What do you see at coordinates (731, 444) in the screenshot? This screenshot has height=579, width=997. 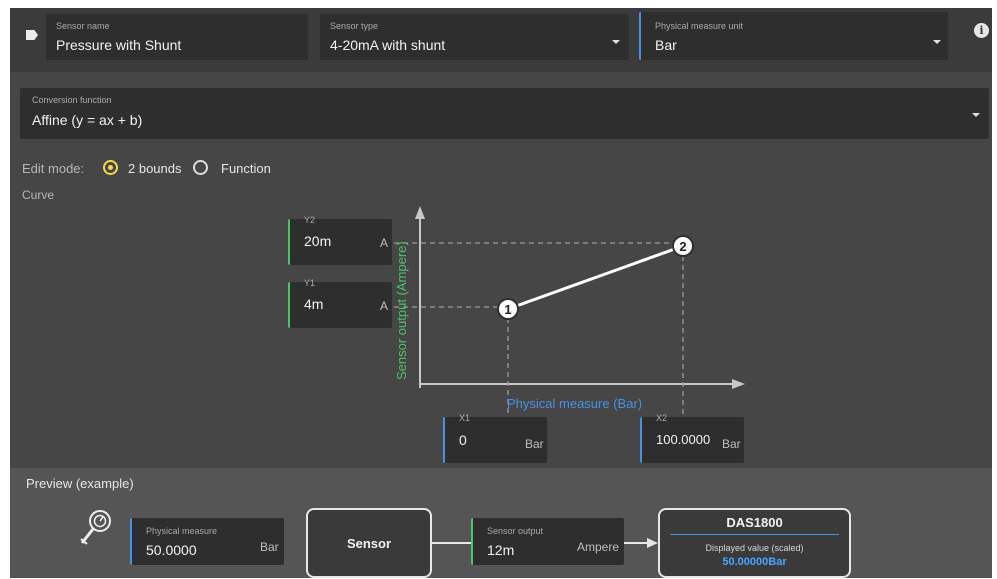 I see `x2-unit: Bar` at bounding box center [731, 444].